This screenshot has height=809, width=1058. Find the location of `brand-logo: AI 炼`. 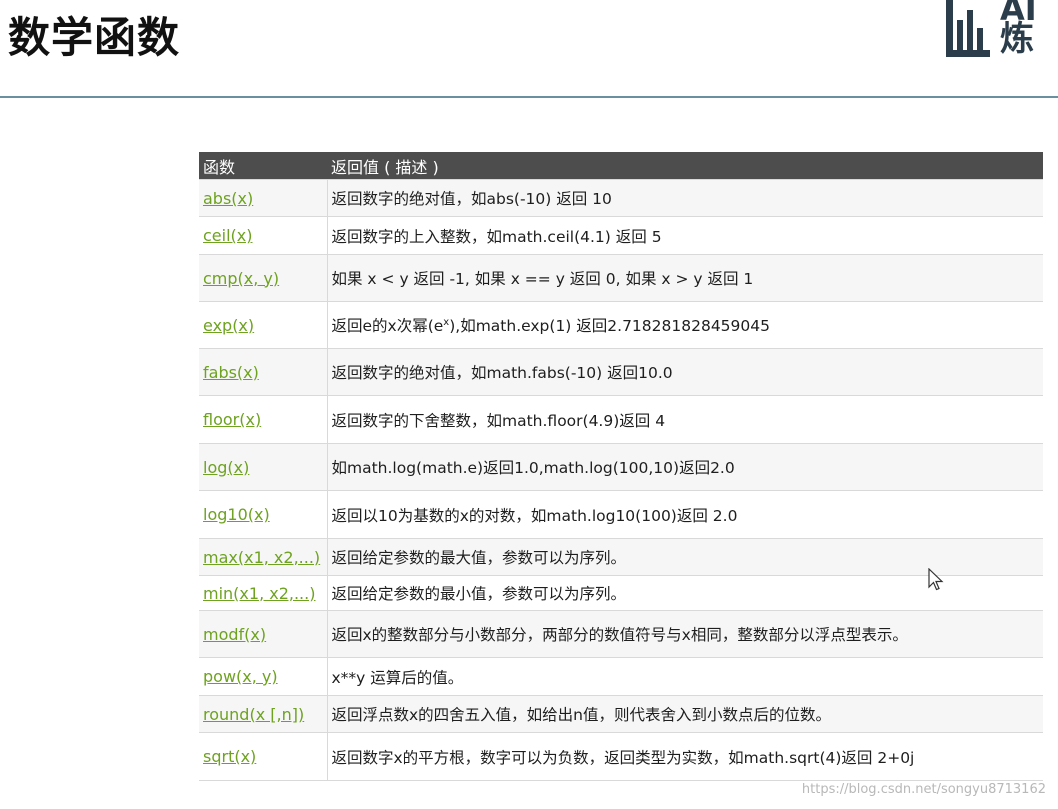

brand-logo: AI 炼 is located at coordinates (1000, 30).